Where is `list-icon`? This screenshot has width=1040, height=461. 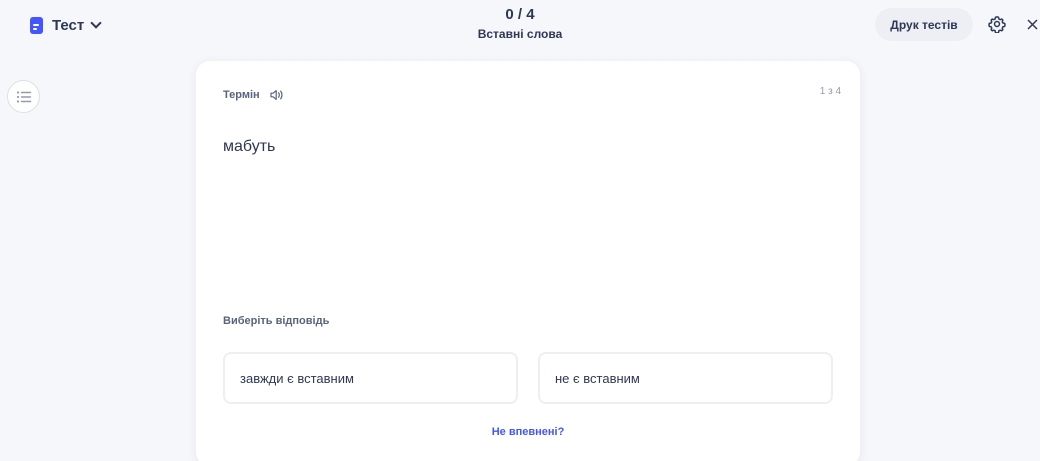
list-icon is located at coordinates (23, 96).